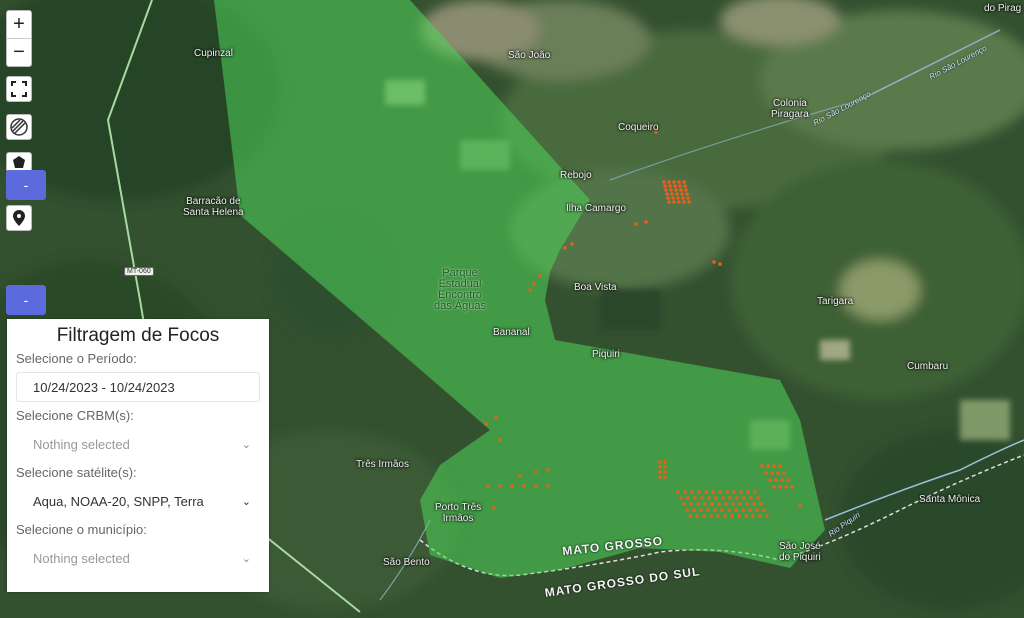 The image size is (1024, 618). Describe the element at coordinates (138, 501) in the screenshot. I see `satellite-select: Aqua, NOAA-20, SNPP, Terra ⌄` at that location.